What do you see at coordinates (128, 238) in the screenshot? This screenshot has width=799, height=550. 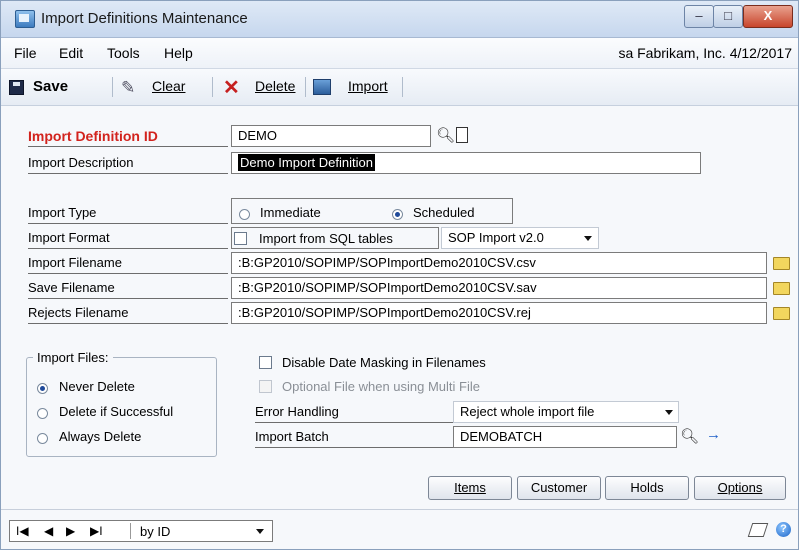 I see `import-format-label: Import Format` at bounding box center [128, 238].